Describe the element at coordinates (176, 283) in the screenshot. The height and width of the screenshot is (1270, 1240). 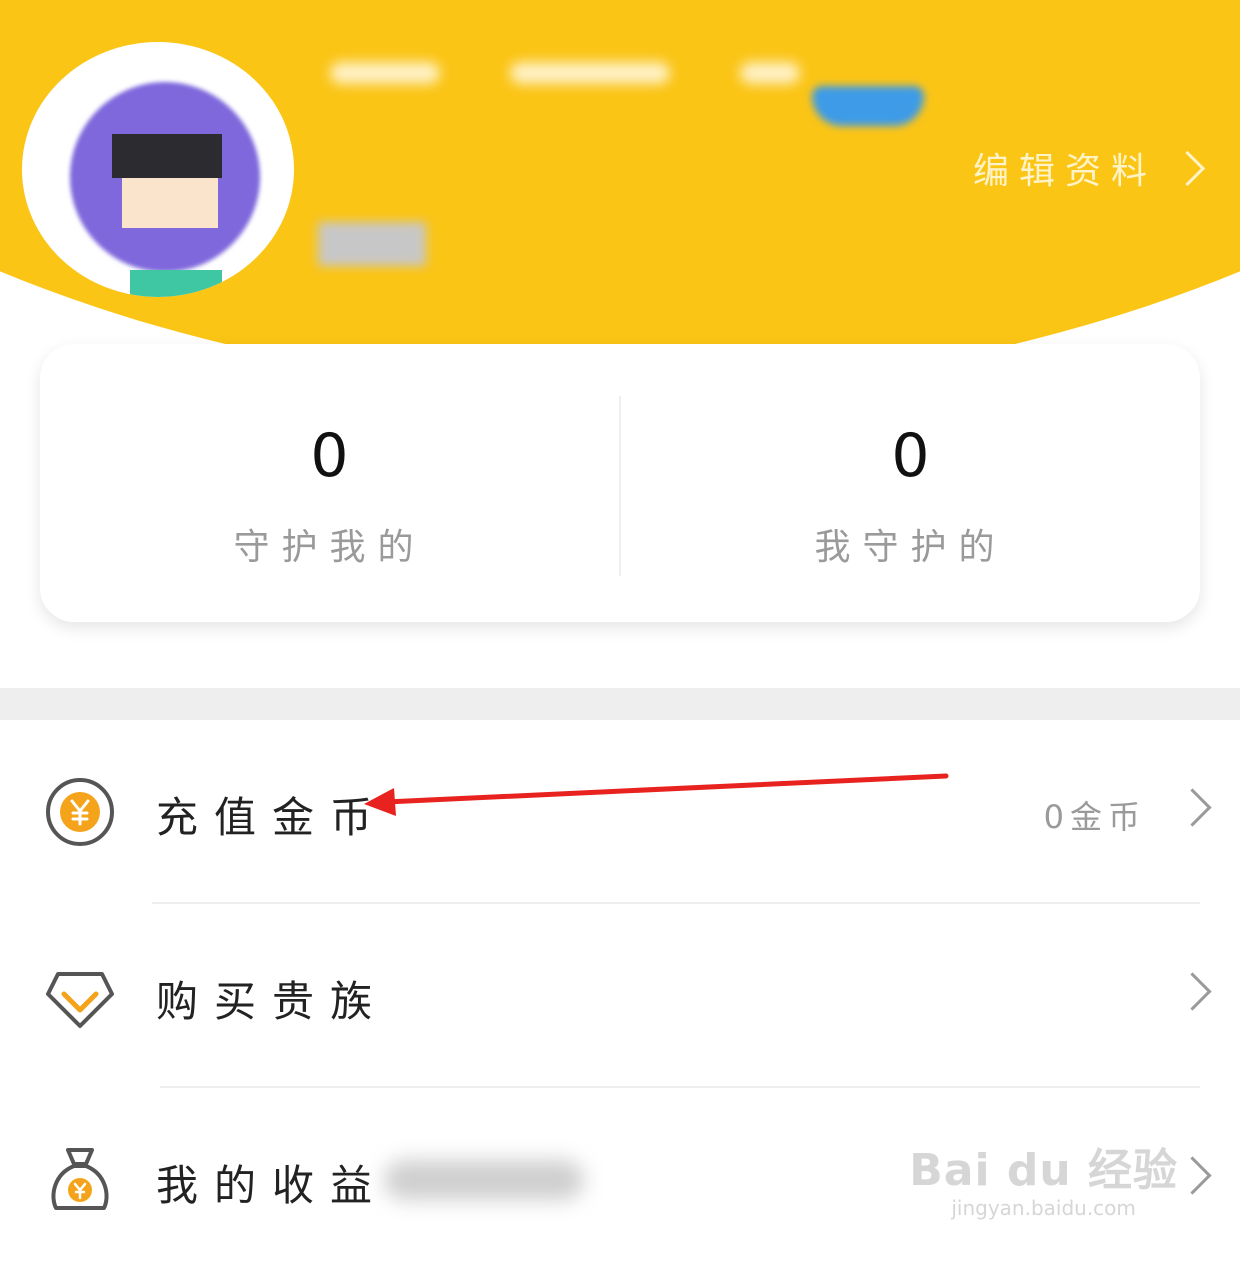
I see `avatar-collar` at that location.